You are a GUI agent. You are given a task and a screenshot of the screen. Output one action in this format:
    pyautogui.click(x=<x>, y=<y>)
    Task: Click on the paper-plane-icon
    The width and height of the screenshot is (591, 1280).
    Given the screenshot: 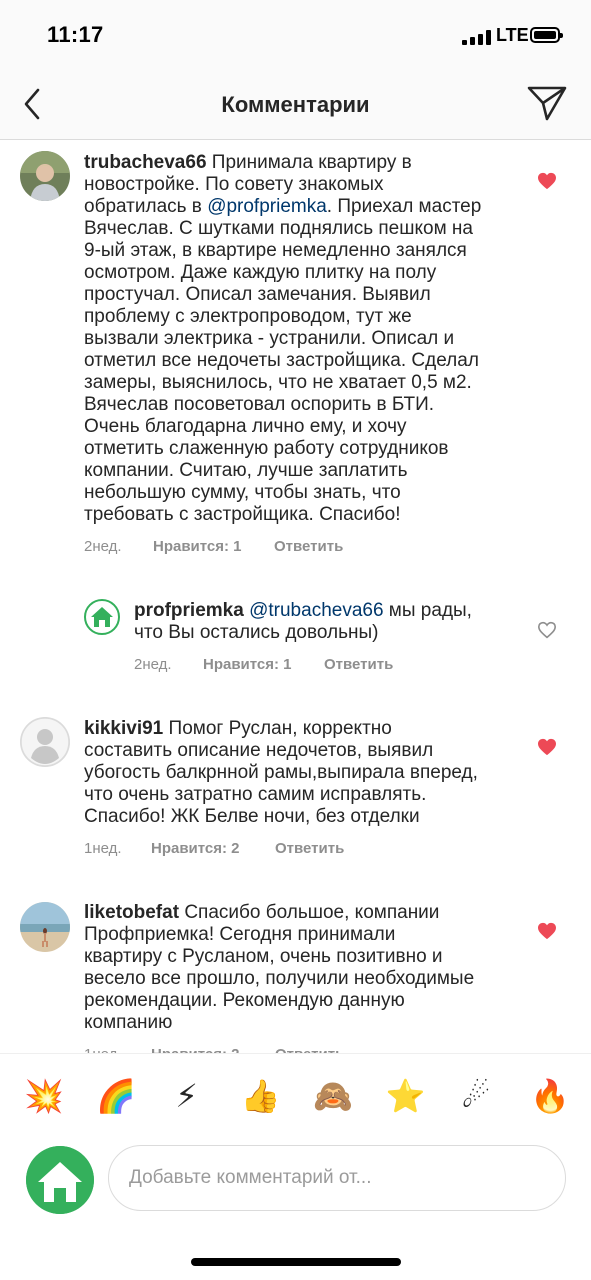 What is the action you would take?
    pyautogui.click(x=547, y=103)
    